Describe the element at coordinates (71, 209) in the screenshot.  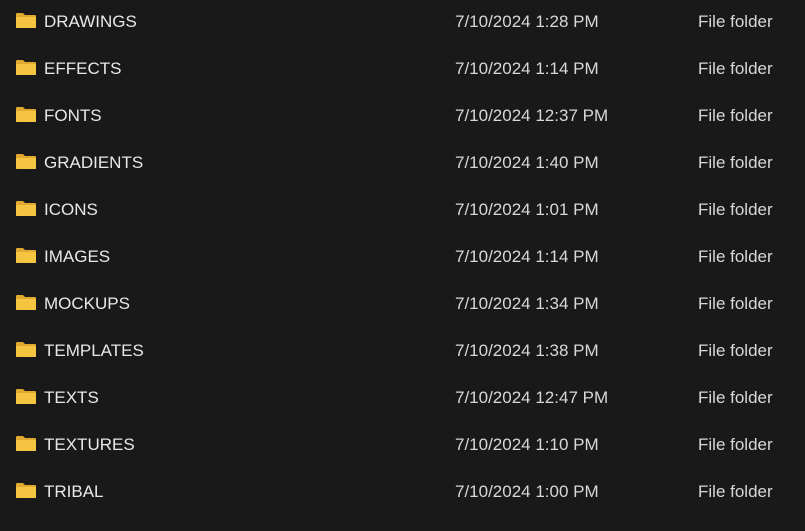
I see `folder-name: ICONS` at that location.